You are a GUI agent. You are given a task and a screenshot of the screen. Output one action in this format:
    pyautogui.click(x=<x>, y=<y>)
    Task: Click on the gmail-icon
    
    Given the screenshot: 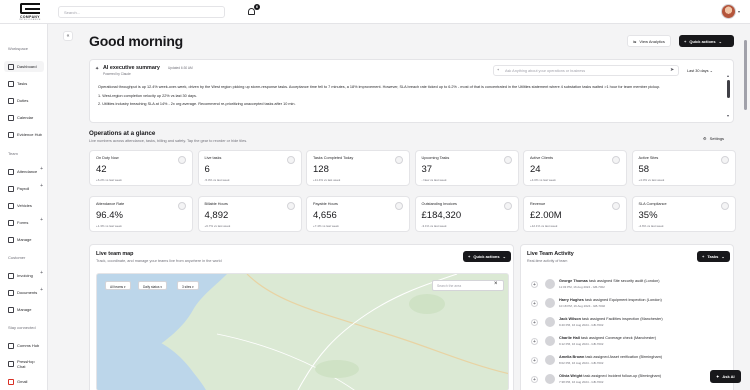 What is the action you would take?
    pyautogui.click(x=11, y=381)
    